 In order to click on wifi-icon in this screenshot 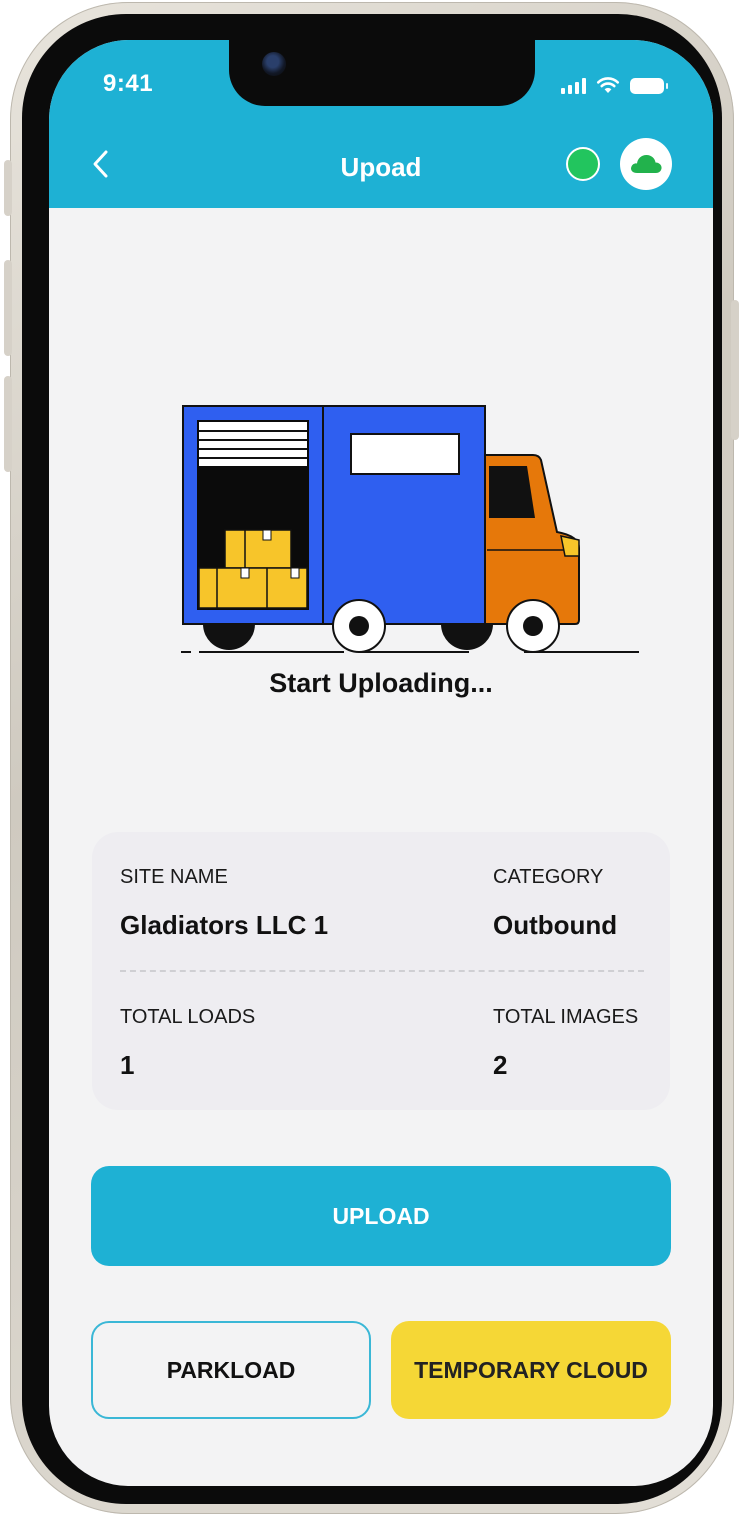, I will do `click(608, 85)`.